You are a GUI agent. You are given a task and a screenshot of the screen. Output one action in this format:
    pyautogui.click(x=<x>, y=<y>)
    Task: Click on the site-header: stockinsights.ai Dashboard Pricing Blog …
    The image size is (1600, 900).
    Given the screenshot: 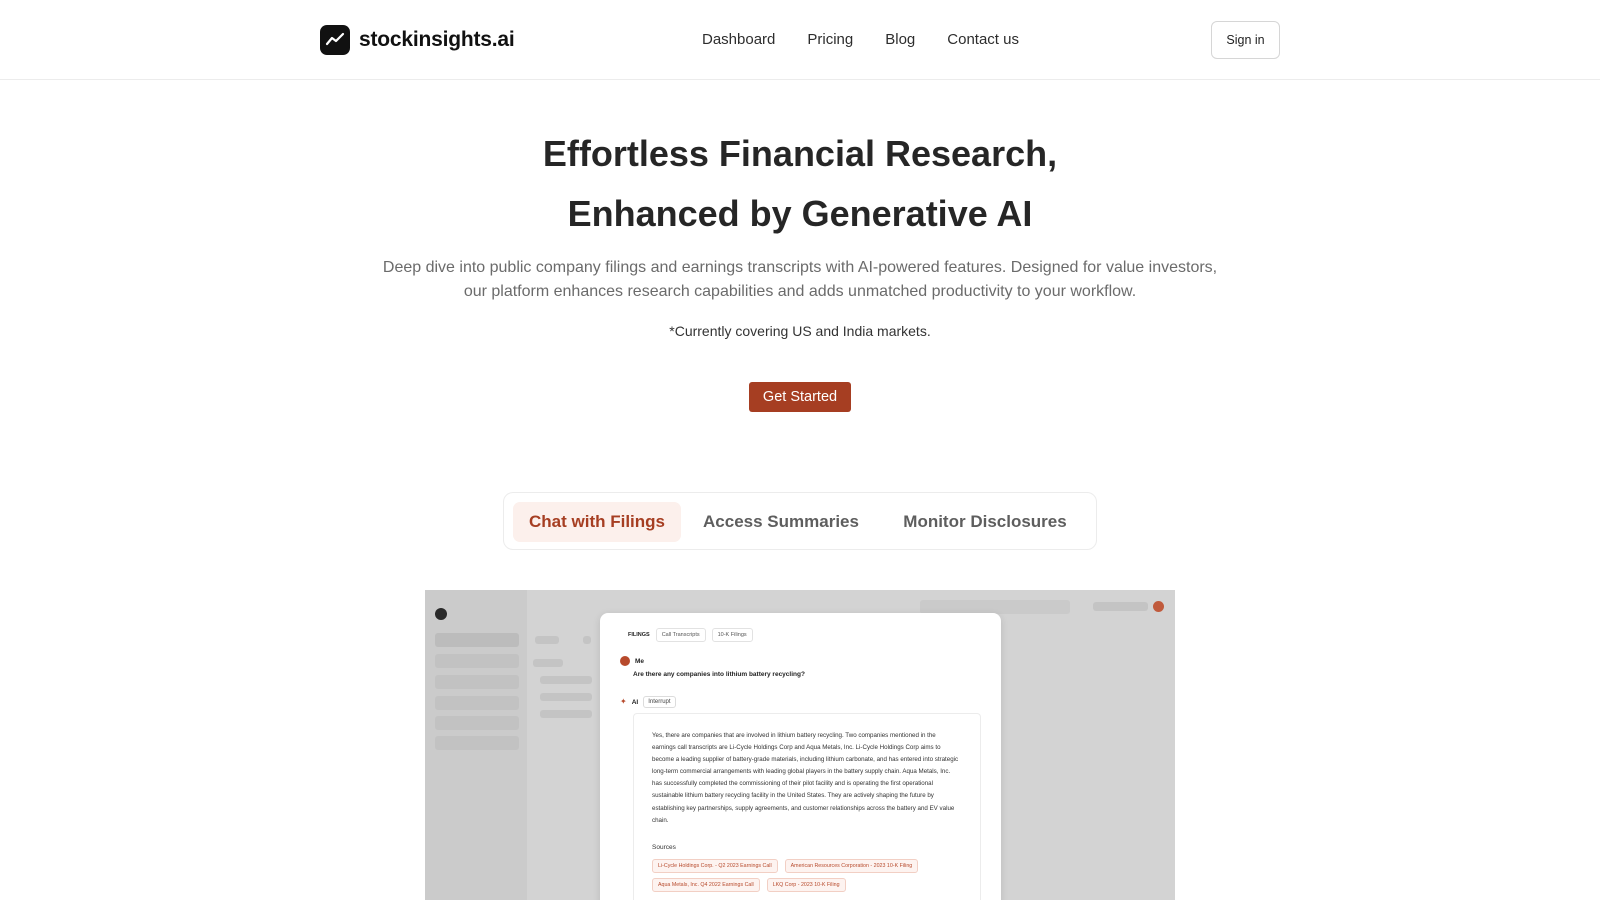 What is the action you would take?
    pyautogui.click(x=800, y=40)
    